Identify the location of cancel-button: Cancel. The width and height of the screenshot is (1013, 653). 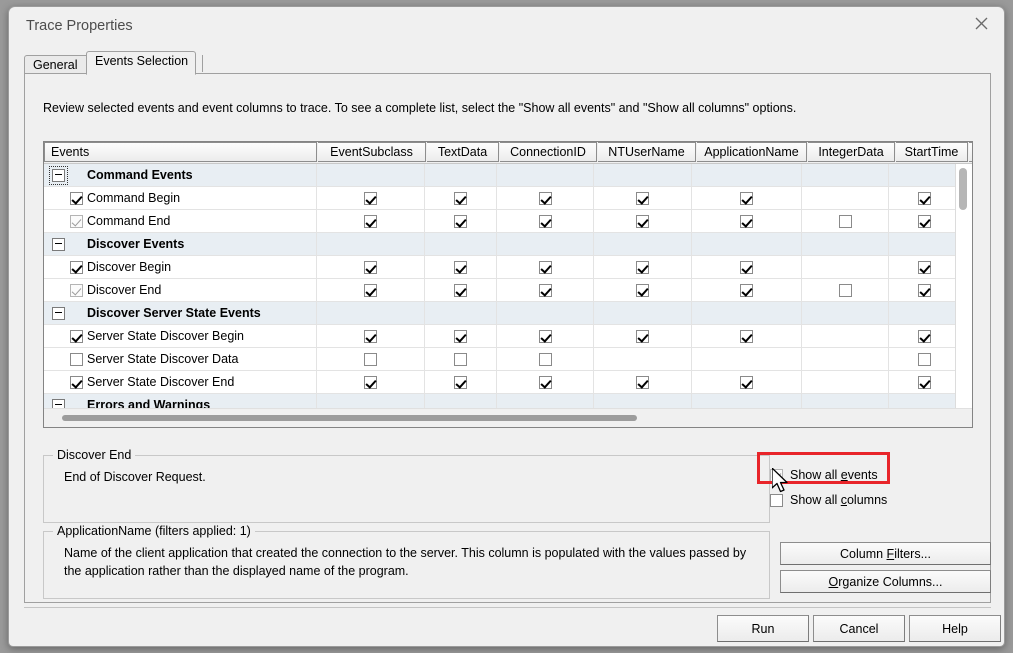
(859, 628).